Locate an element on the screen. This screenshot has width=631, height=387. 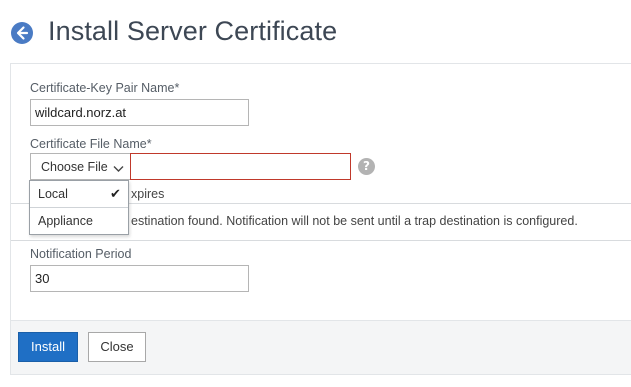
choose-file-dropdown: Choose File is located at coordinates (80, 166).